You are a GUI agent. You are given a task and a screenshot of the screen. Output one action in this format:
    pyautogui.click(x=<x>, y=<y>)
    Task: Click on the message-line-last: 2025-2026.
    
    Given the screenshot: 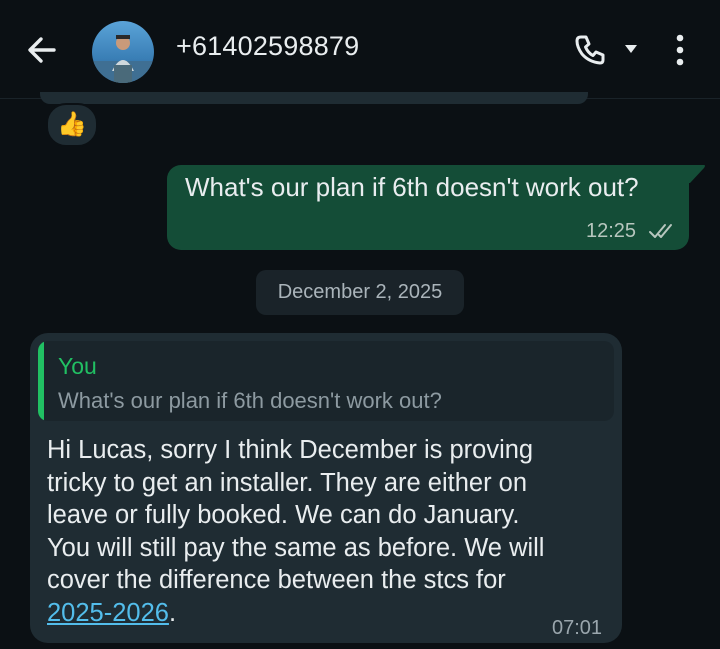 What is the action you would take?
    pyautogui.click(x=327, y=613)
    